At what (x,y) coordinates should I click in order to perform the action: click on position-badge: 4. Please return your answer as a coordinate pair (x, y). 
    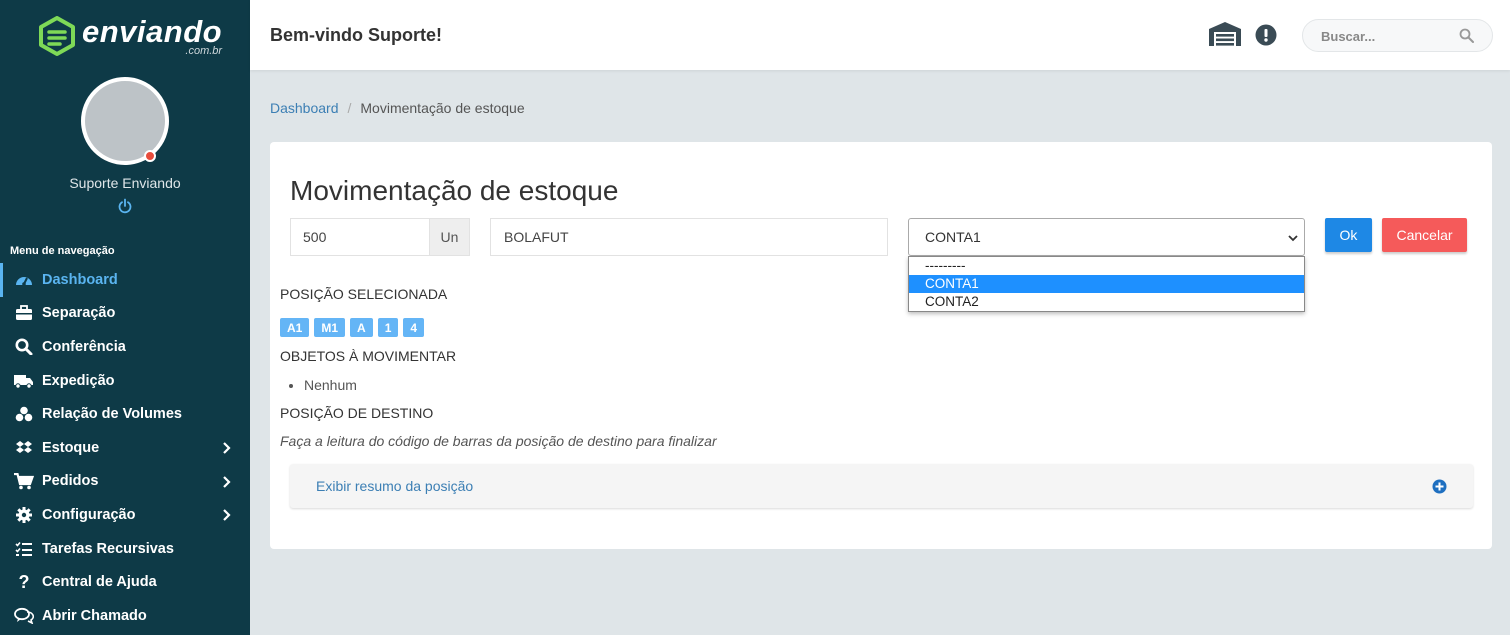
    Looking at the image, I should click on (414, 327).